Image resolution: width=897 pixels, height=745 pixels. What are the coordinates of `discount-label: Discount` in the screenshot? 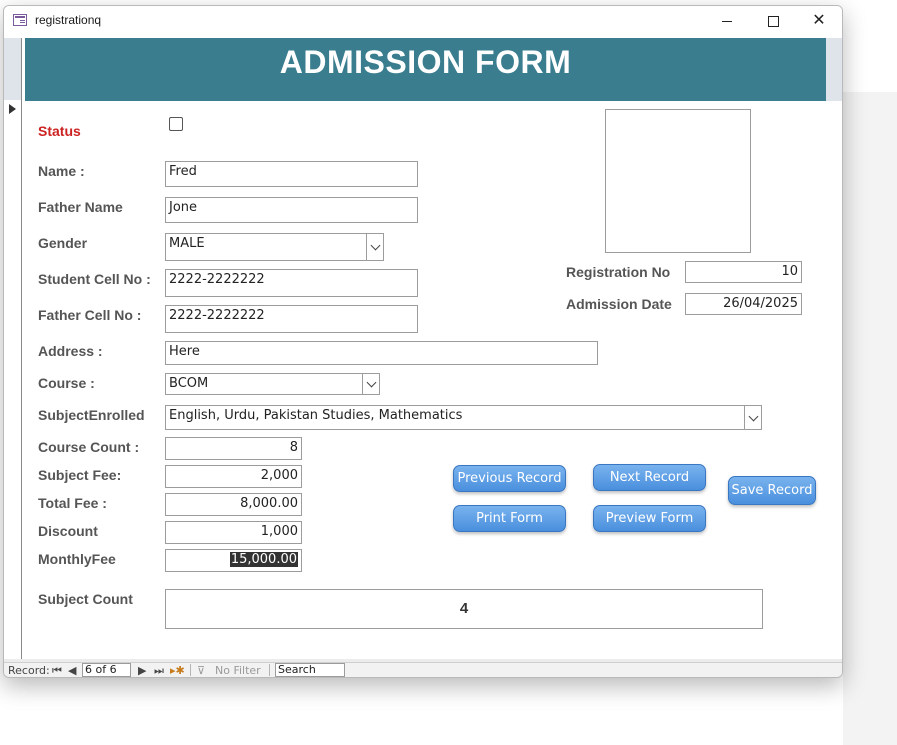 It's located at (68, 531).